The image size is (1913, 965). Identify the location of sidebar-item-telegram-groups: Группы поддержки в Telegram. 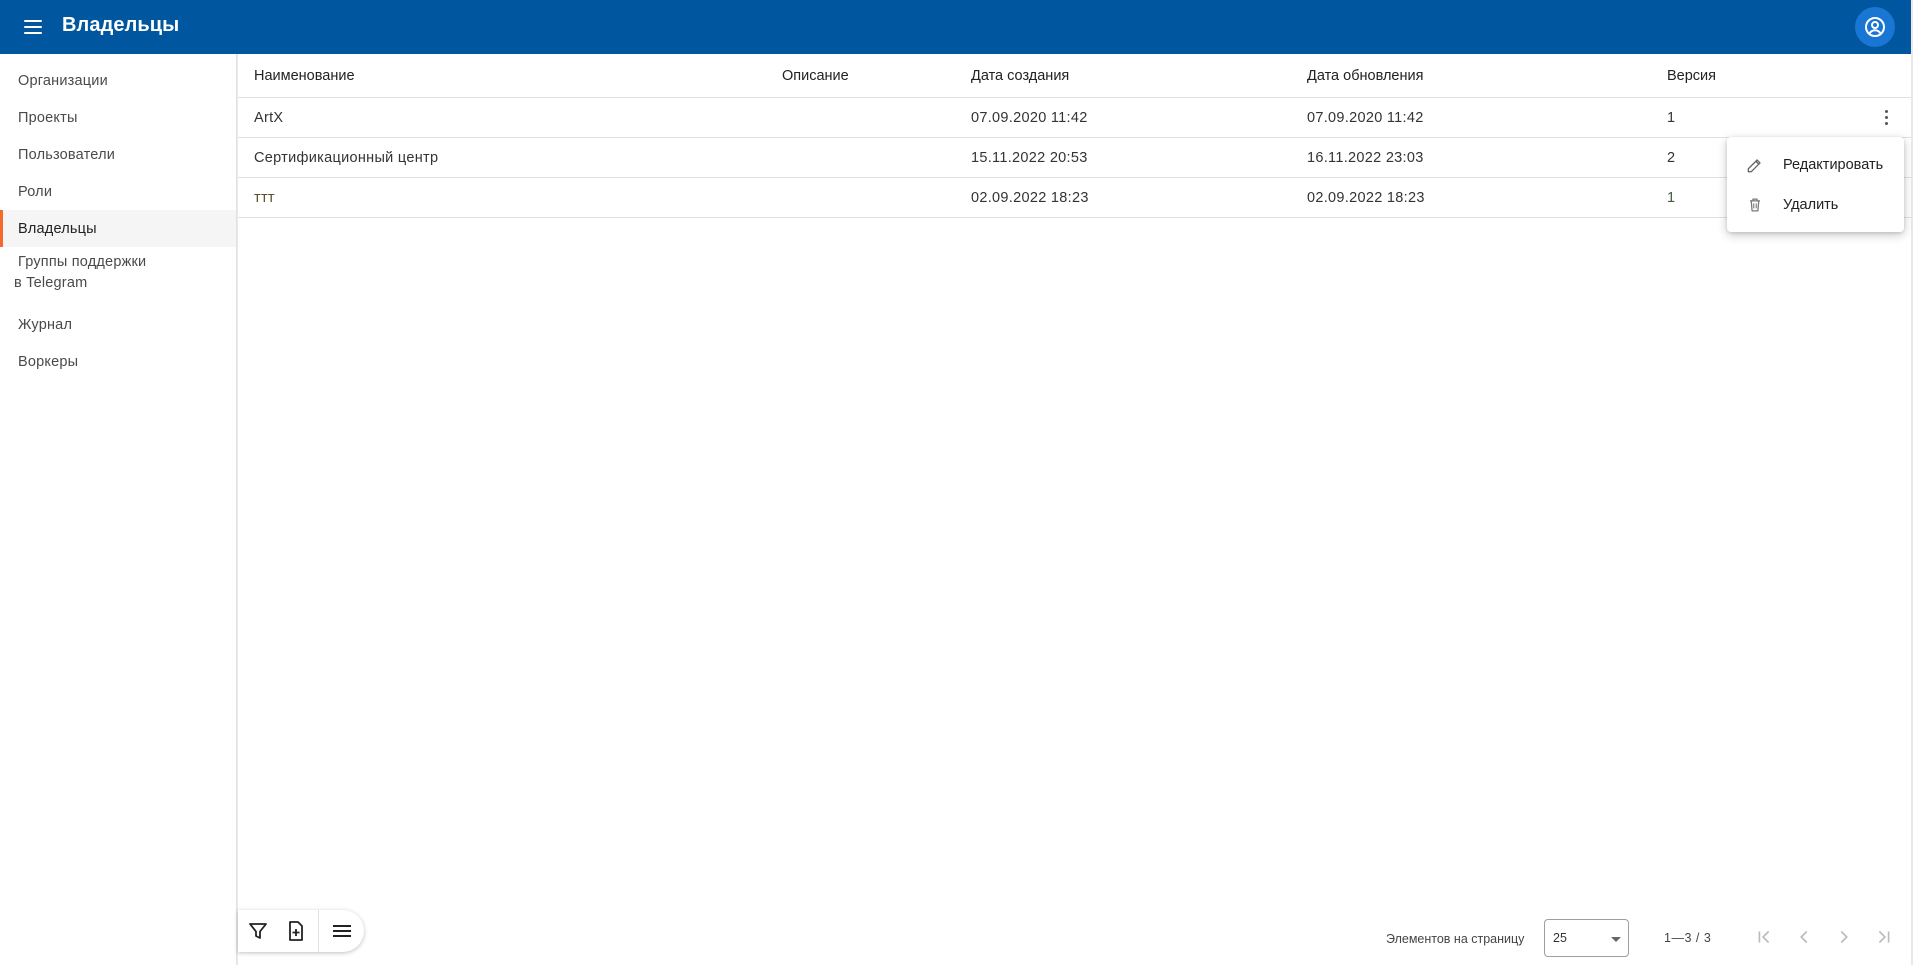
(118, 273).